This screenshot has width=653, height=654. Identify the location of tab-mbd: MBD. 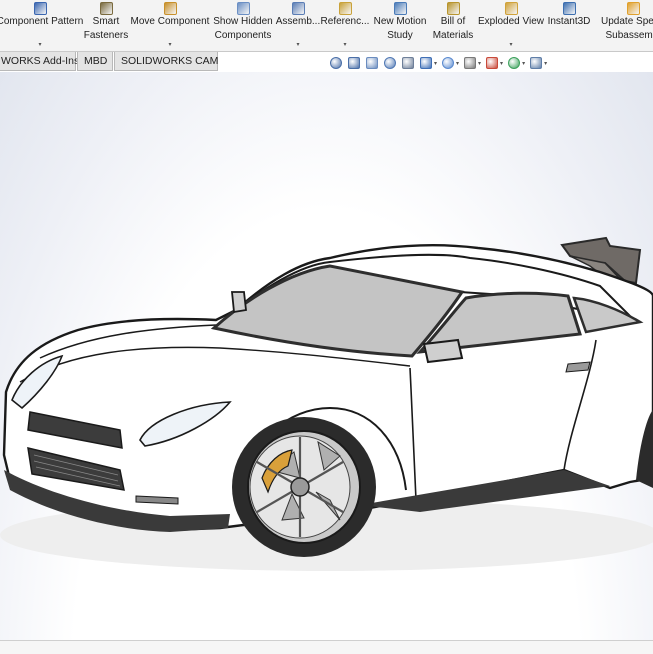
(95, 61).